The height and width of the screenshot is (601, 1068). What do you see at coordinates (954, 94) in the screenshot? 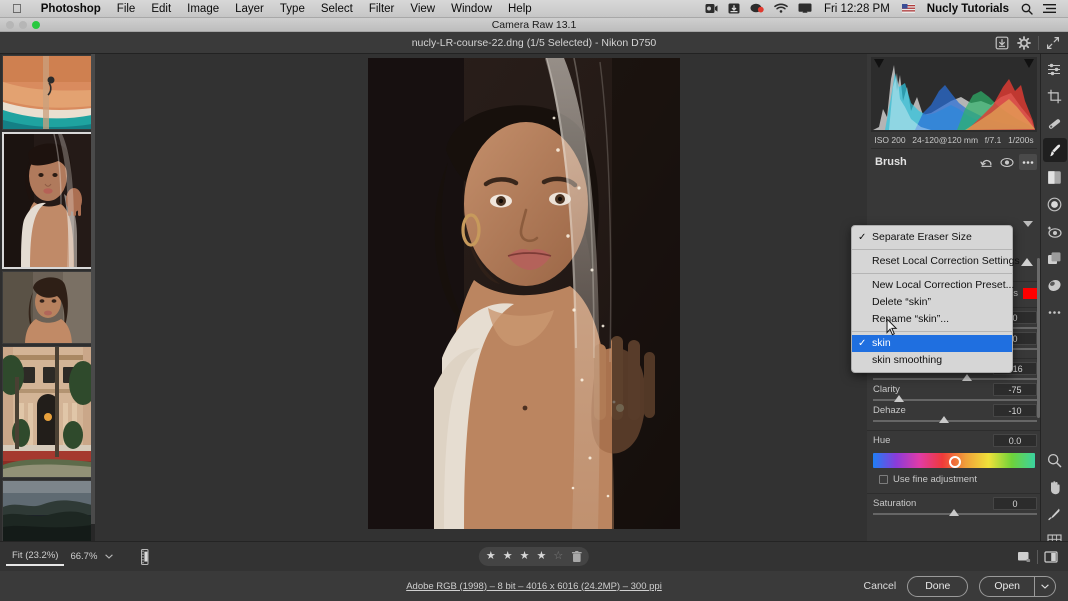
I see `histogram` at bounding box center [954, 94].